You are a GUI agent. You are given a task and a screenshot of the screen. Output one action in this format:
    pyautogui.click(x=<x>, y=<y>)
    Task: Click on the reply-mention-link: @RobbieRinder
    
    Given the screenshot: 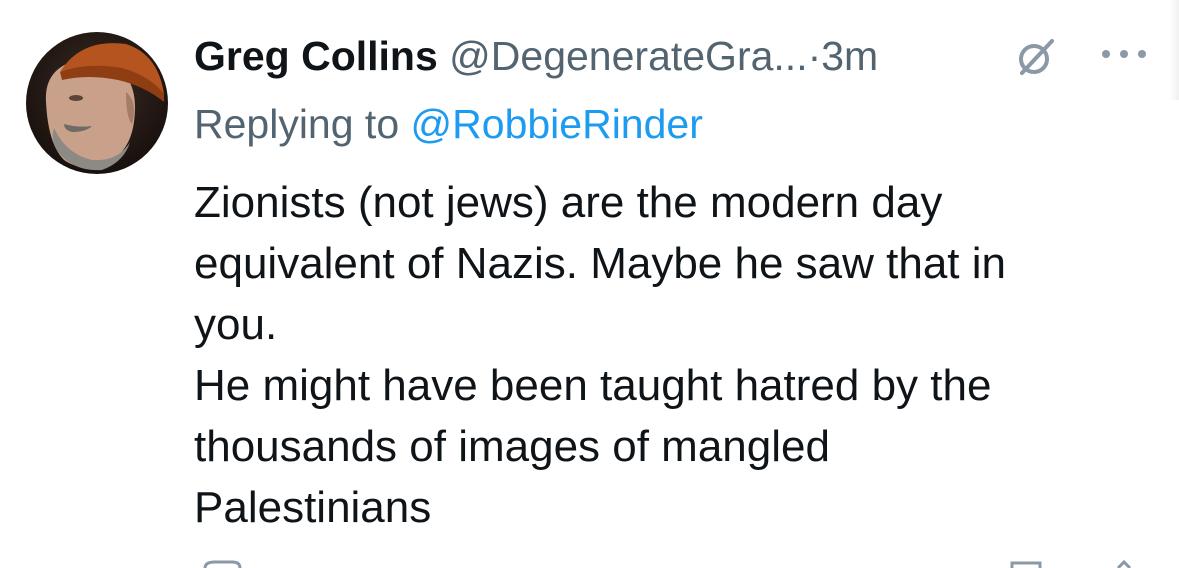 What is the action you would take?
    pyautogui.click(x=557, y=124)
    